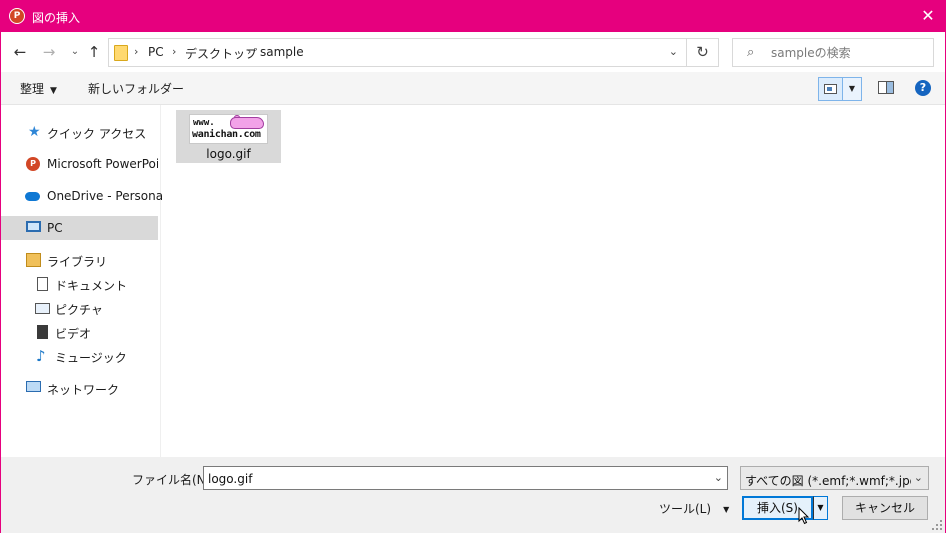 Image resolution: width=946 pixels, height=533 pixels. What do you see at coordinates (55, 228) in the screenshot?
I see `sidebar-item-label: PC` at bounding box center [55, 228].